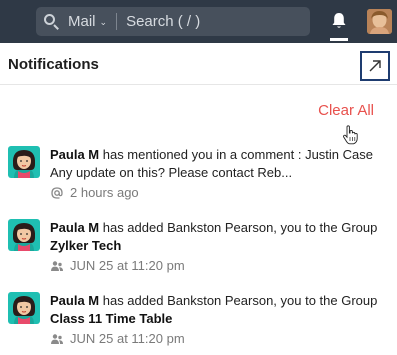  I want to click on notification-meta: 2 hours ago, so click(215, 193).